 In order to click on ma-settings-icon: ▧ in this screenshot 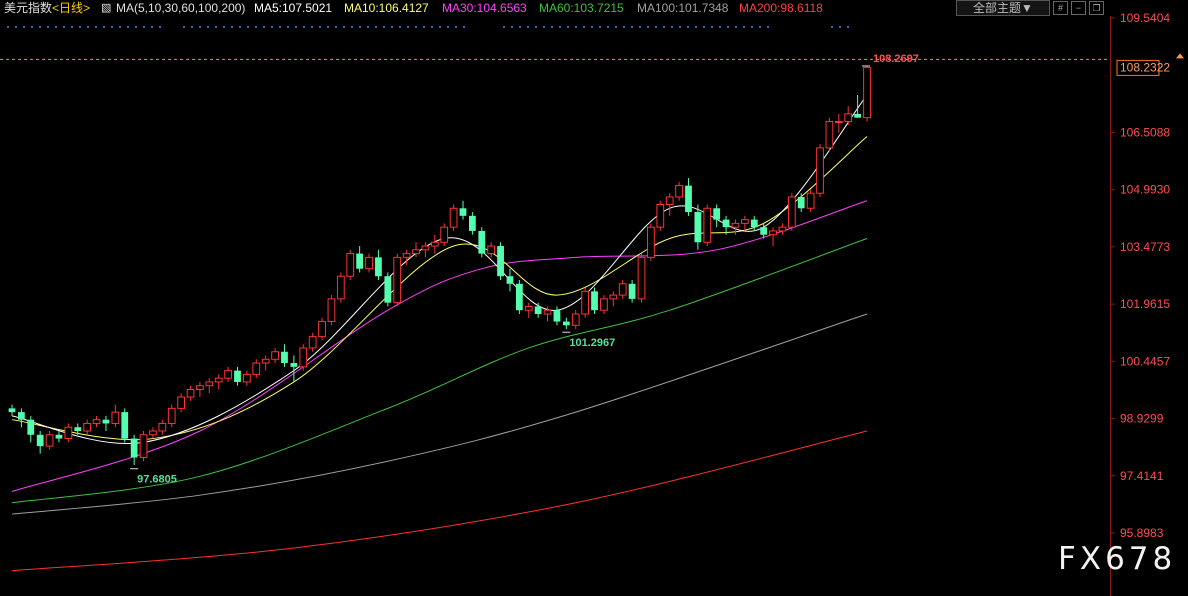, I will do `click(106, 8)`.